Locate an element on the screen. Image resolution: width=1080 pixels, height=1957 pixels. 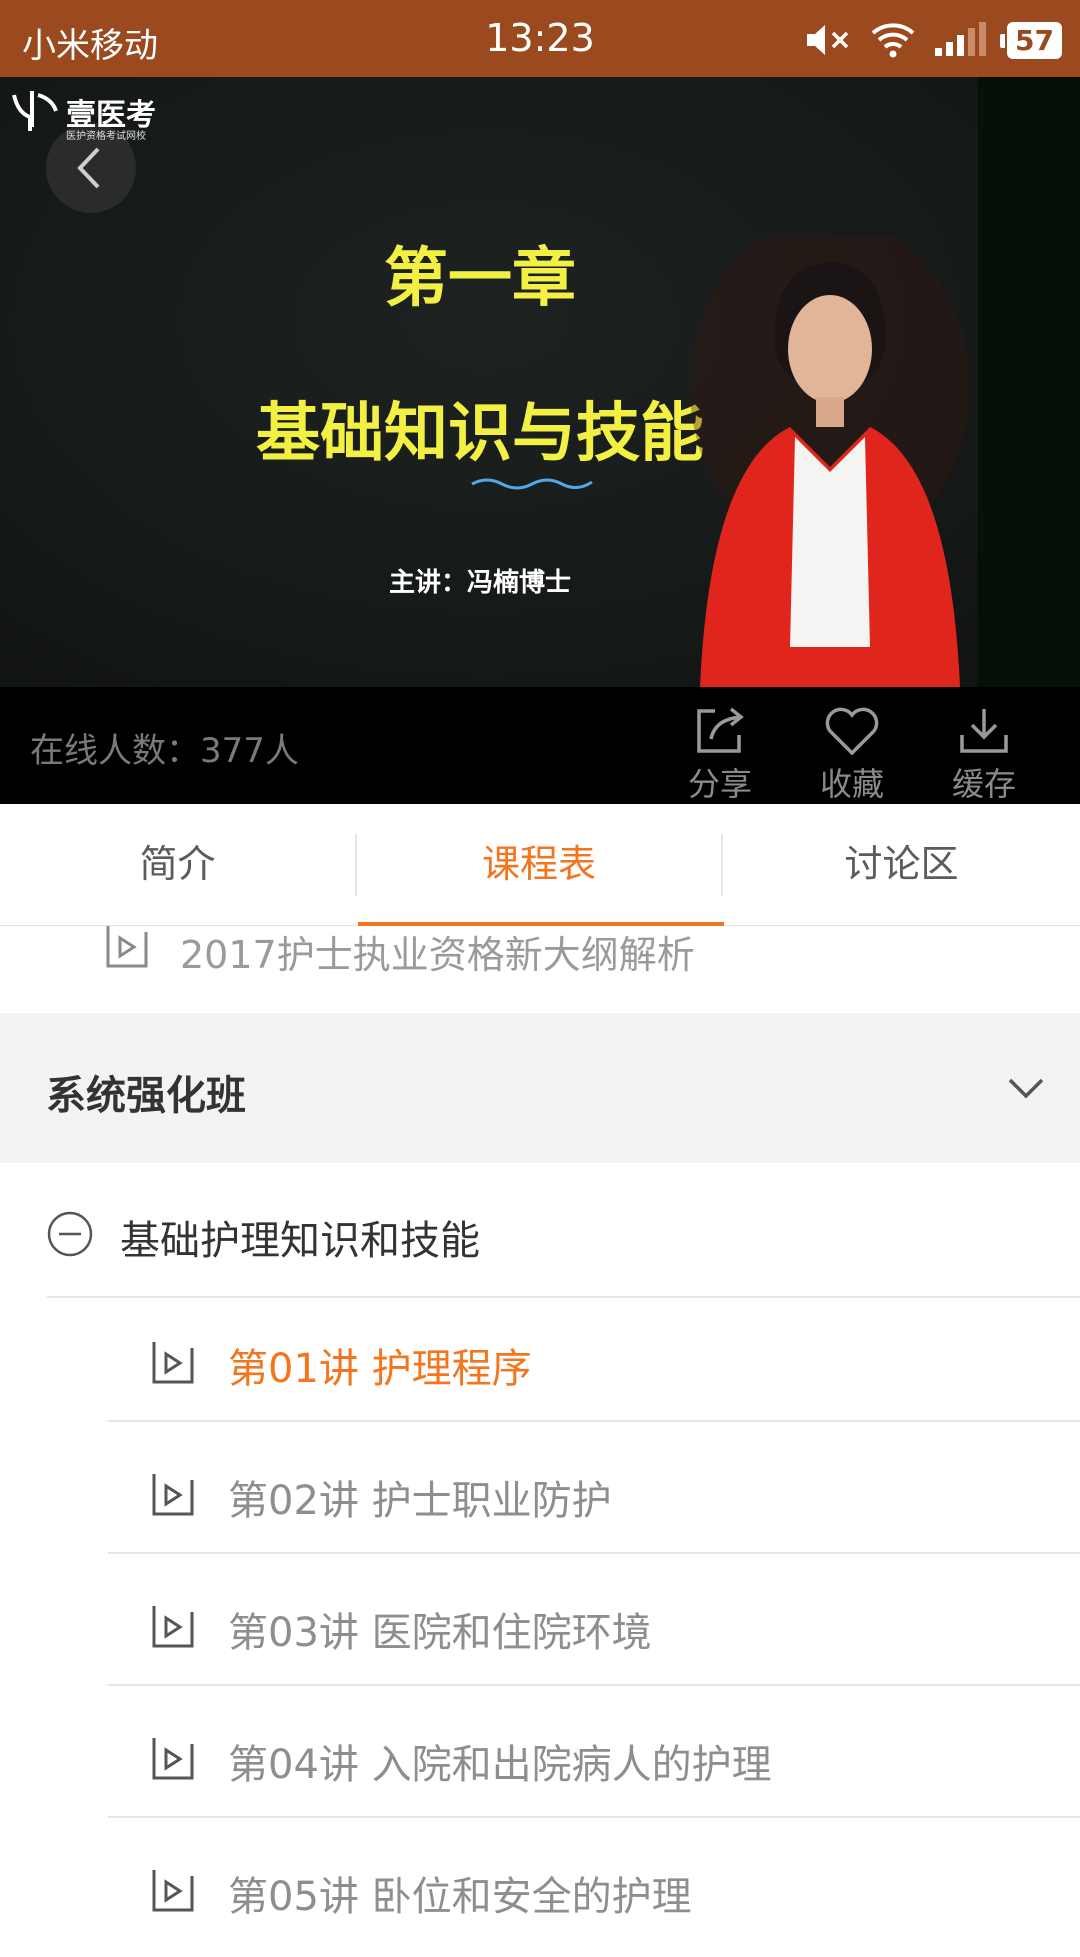
share-label: 分享 is located at coordinates (719, 784).